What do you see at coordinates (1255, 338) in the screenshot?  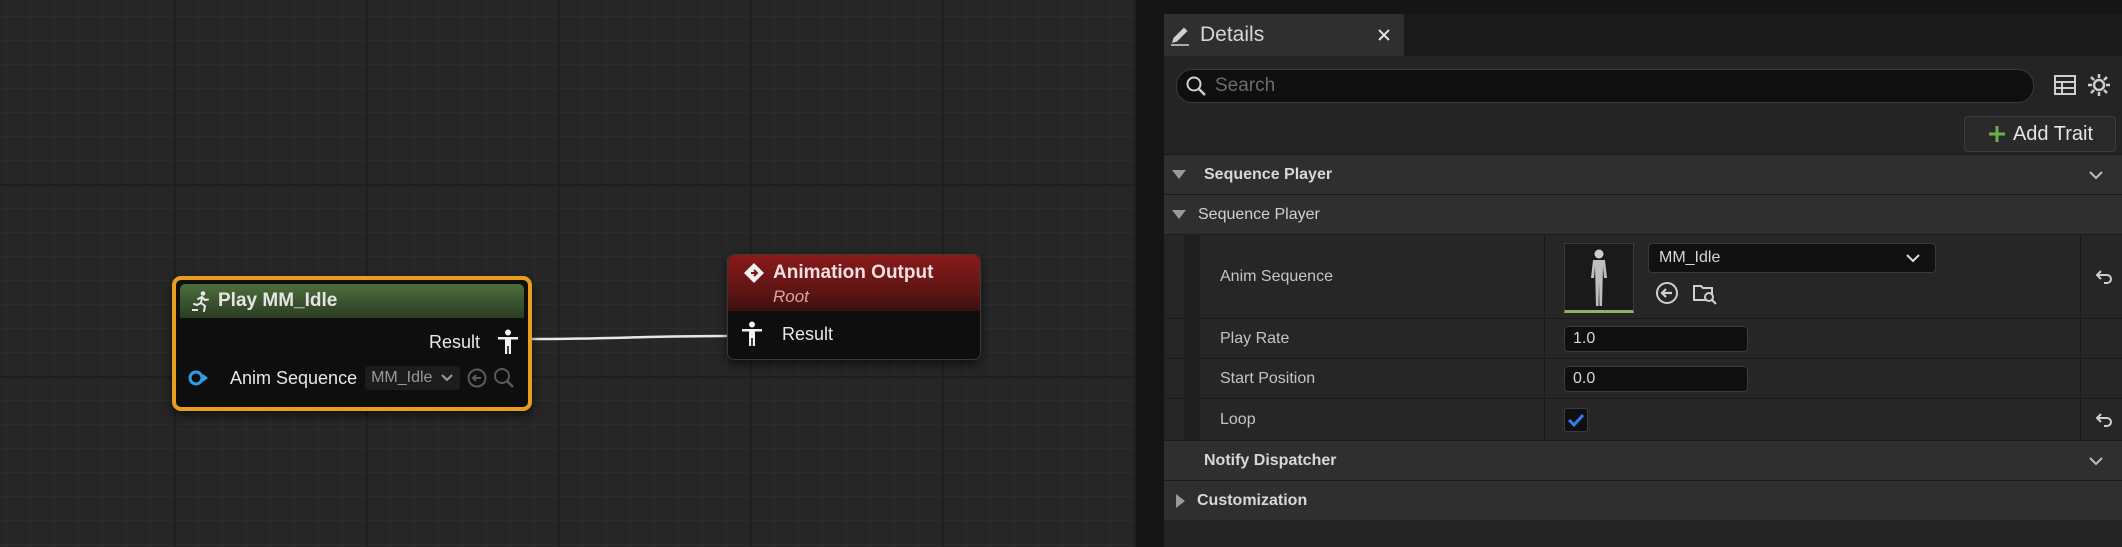 I see `play-rate-label: Play Rate` at bounding box center [1255, 338].